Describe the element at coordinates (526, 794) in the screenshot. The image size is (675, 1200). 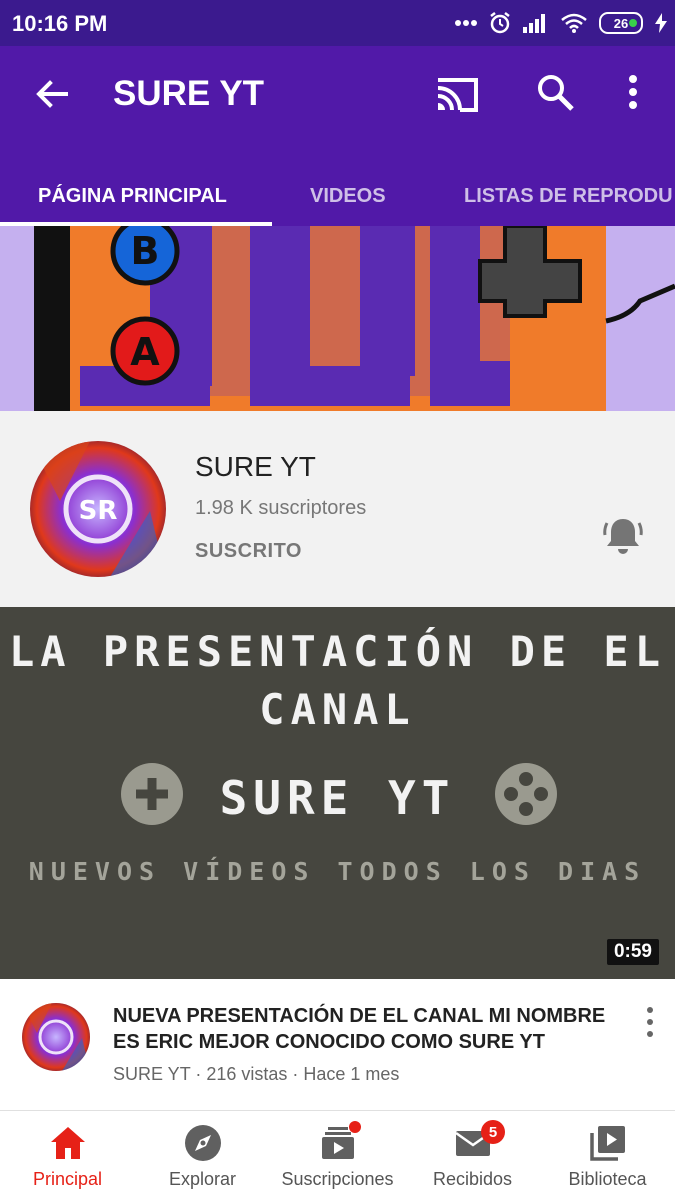
I see `gamepad-buttons-icon` at that location.